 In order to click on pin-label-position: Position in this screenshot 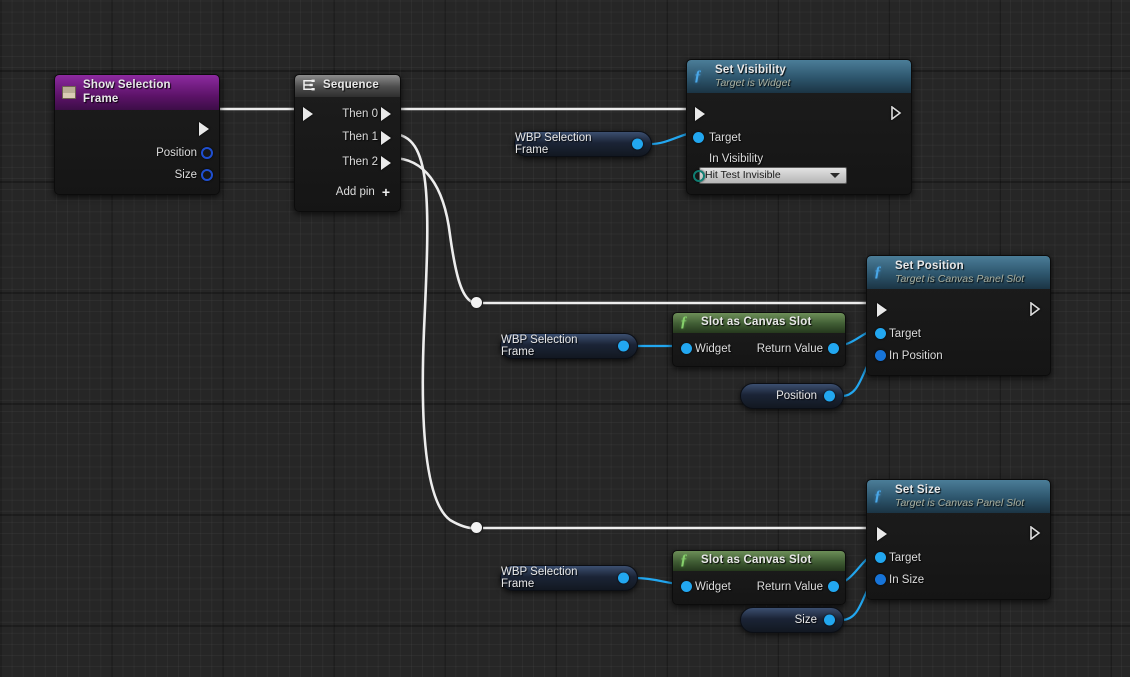, I will do `click(176, 153)`.